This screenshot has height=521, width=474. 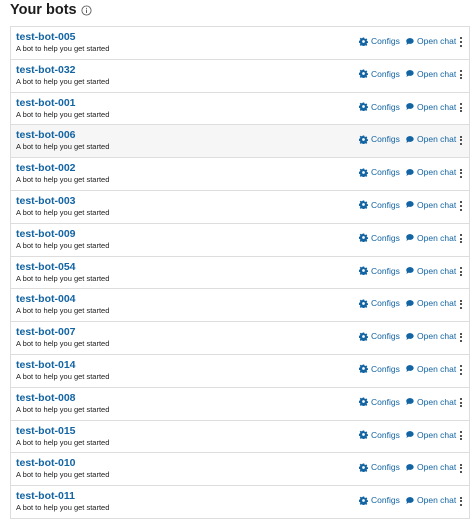 What do you see at coordinates (46, 267) in the screenshot?
I see `bot-name-link: test-bot-054` at bounding box center [46, 267].